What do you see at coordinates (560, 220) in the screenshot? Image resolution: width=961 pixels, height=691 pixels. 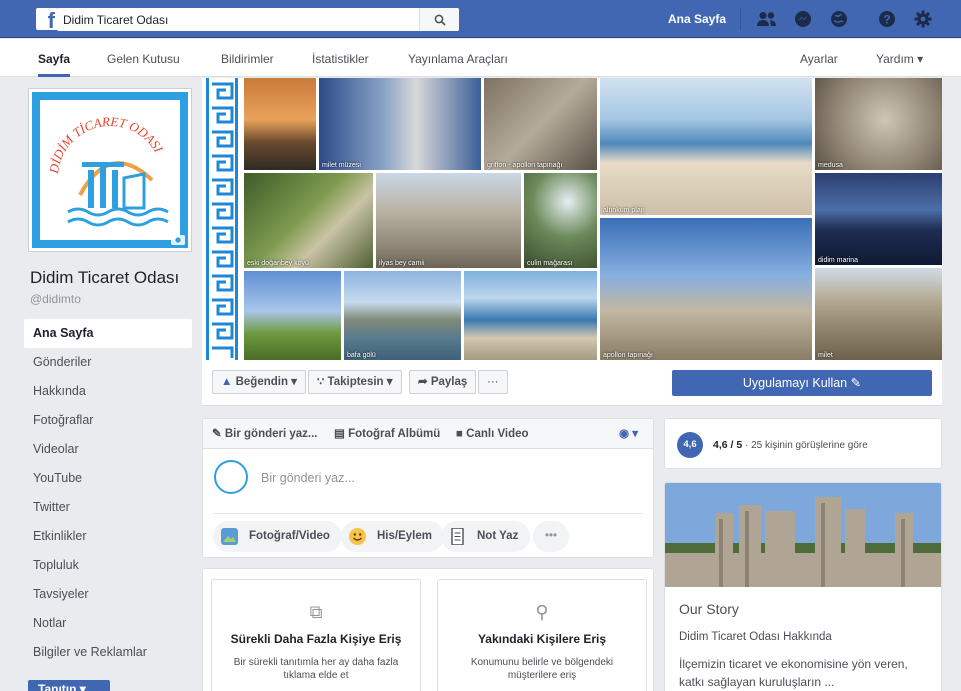 I see `culin-cave-photo: culin mağarası` at bounding box center [560, 220].